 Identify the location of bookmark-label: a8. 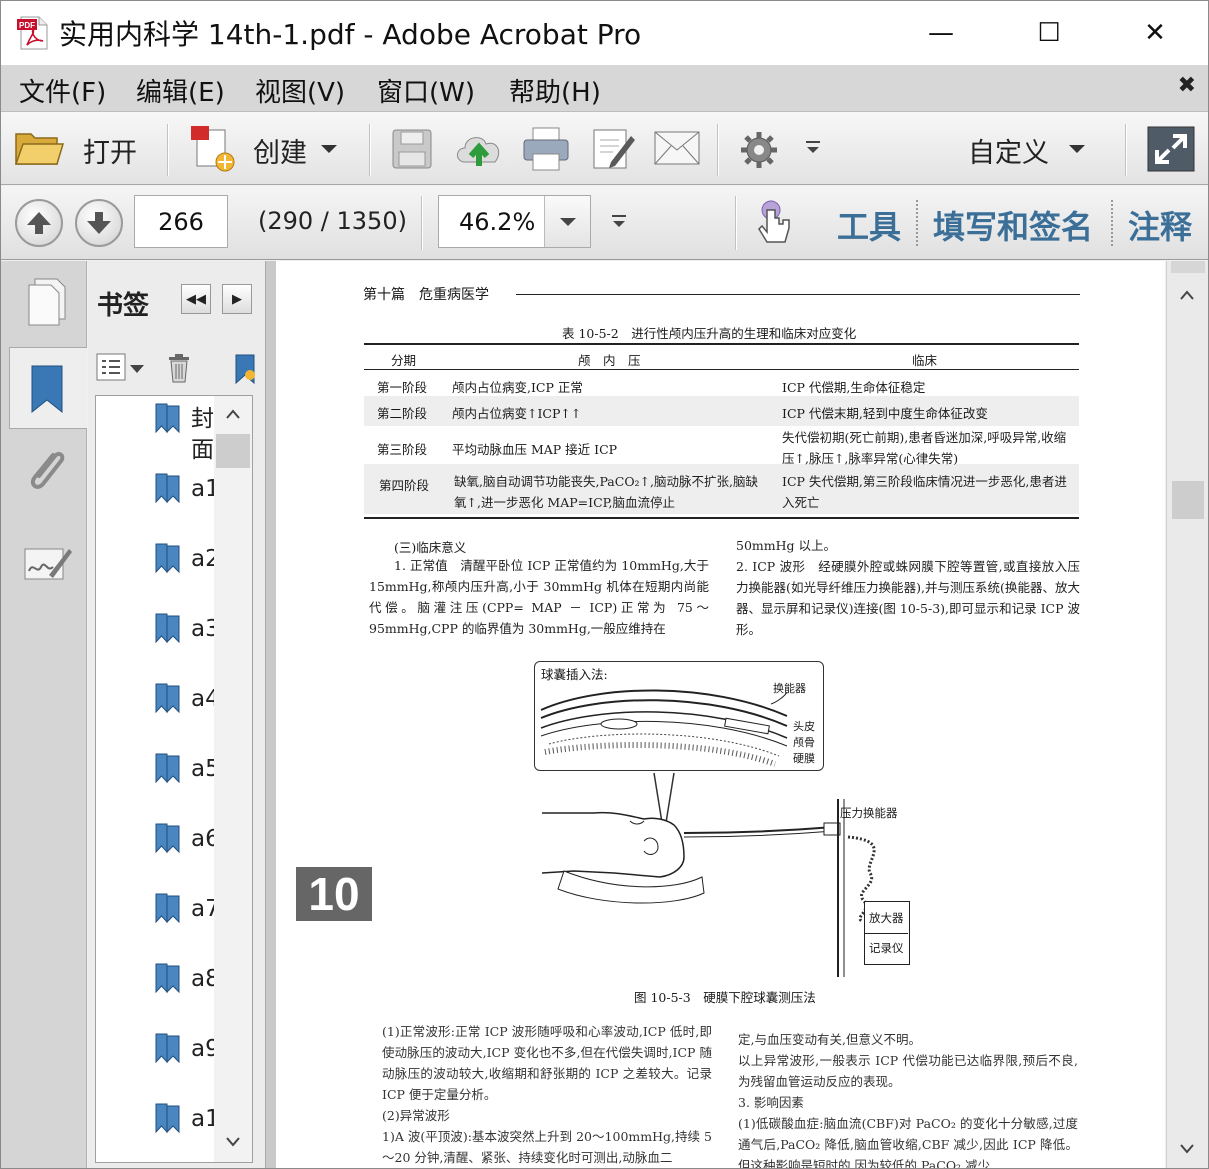
(205, 979).